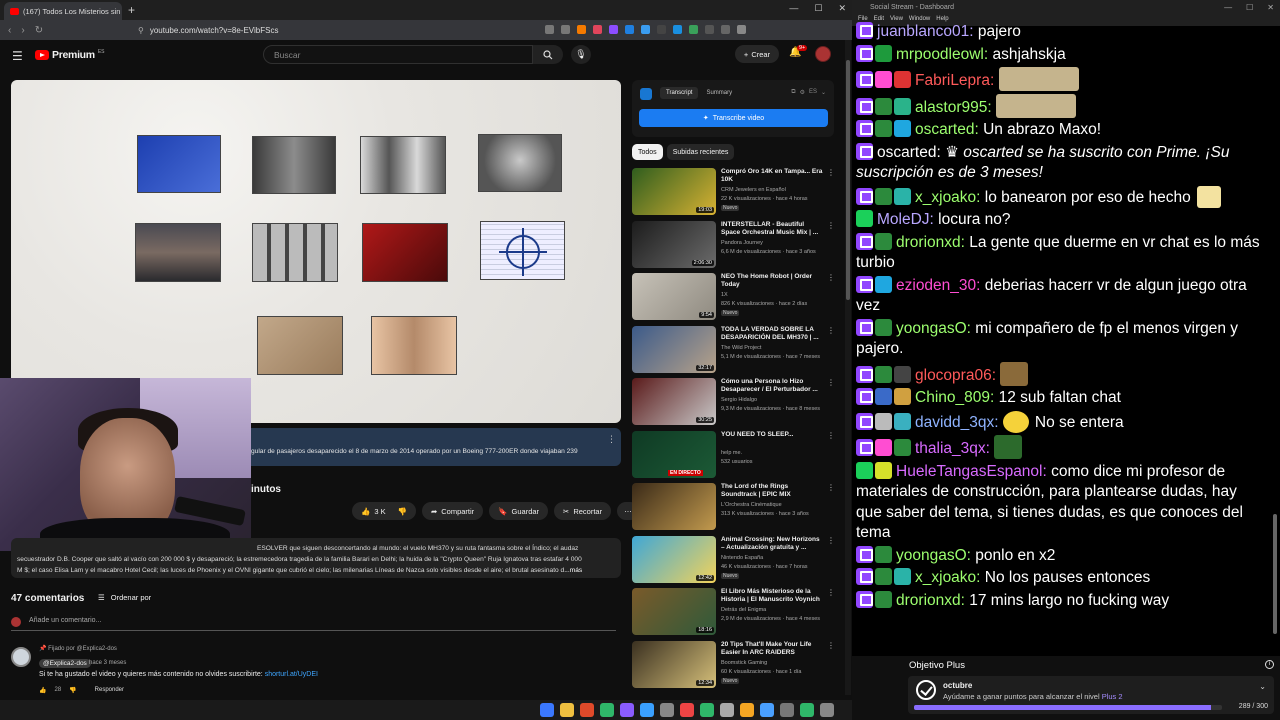 The height and width of the screenshot is (720, 1280). I want to click on chat-username: mrpoodleowl:, so click(944, 54).